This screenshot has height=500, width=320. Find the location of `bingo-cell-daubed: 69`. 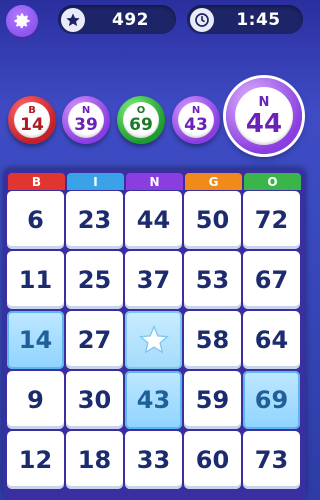

bingo-cell-daubed: 69 is located at coordinates (271, 400).